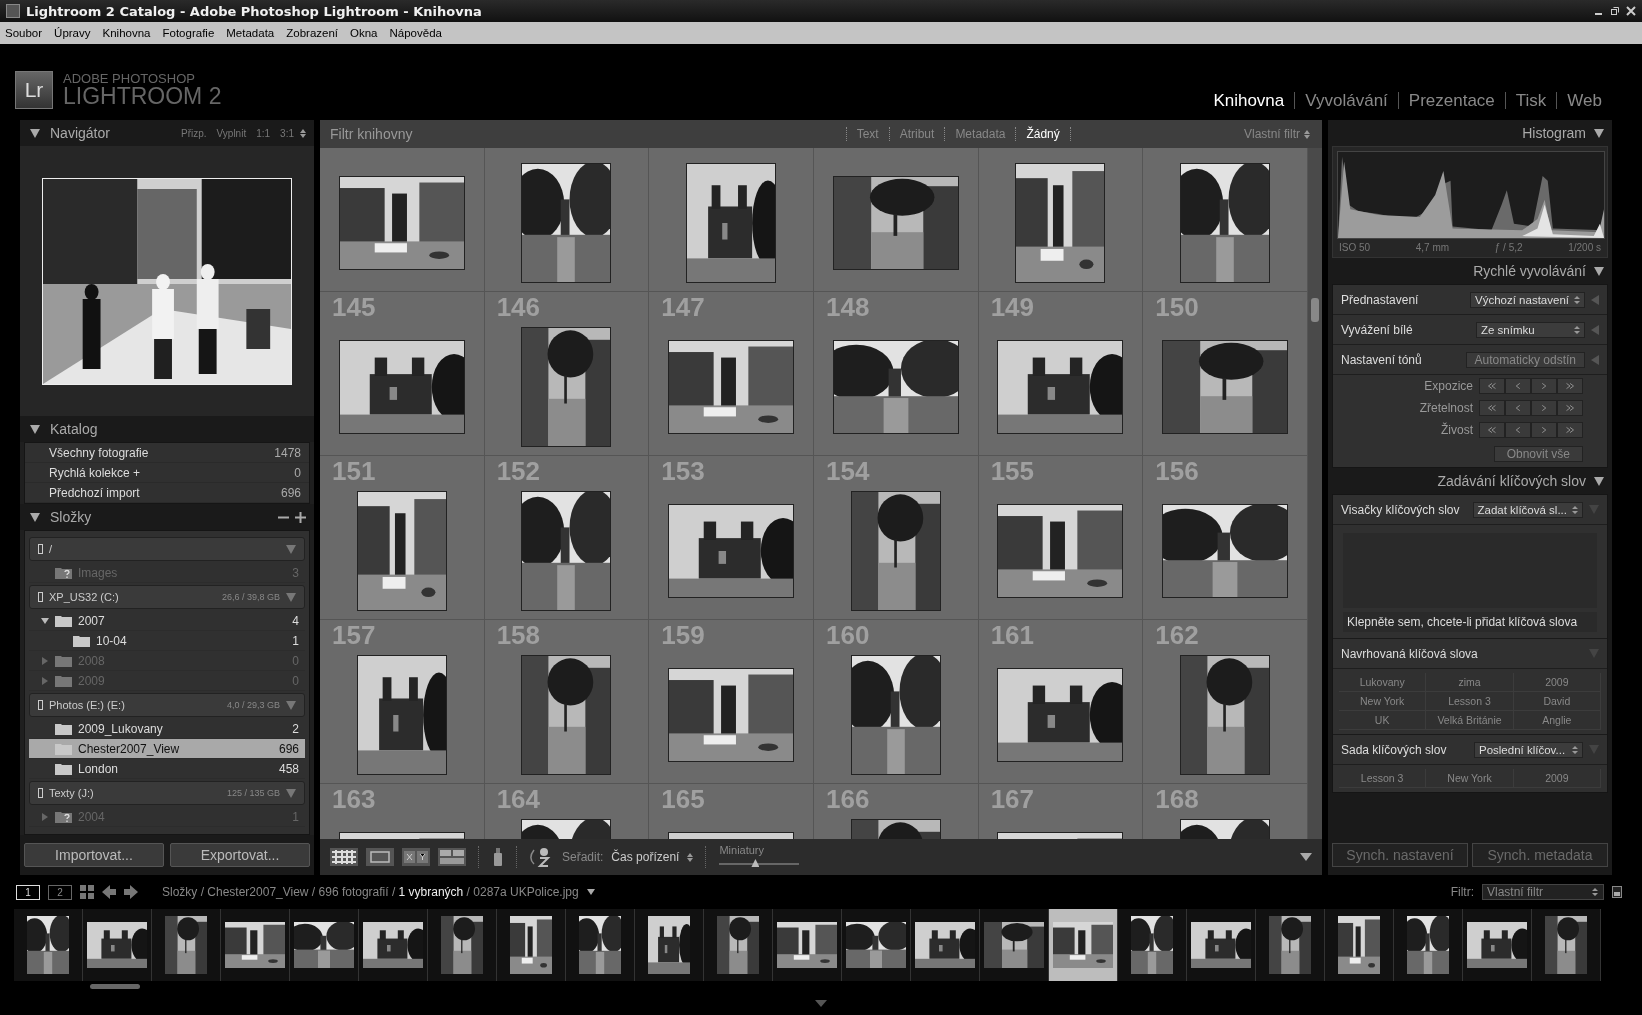 This screenshot has width=1642, height=1015. I want to click on panel-toggle-icon, so click(821, 1003).